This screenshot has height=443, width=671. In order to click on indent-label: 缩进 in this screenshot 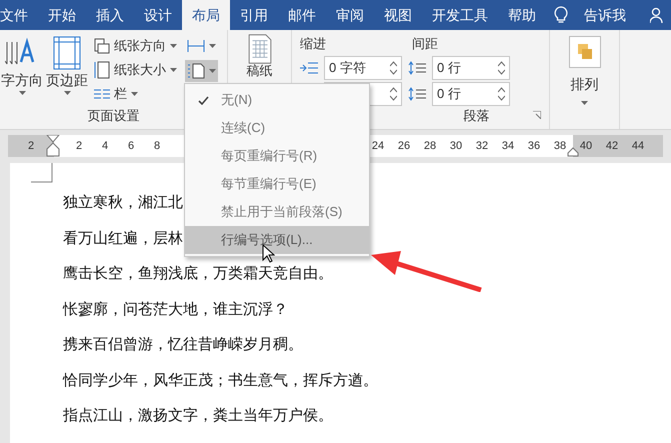, I will do `click(313, 44)`.